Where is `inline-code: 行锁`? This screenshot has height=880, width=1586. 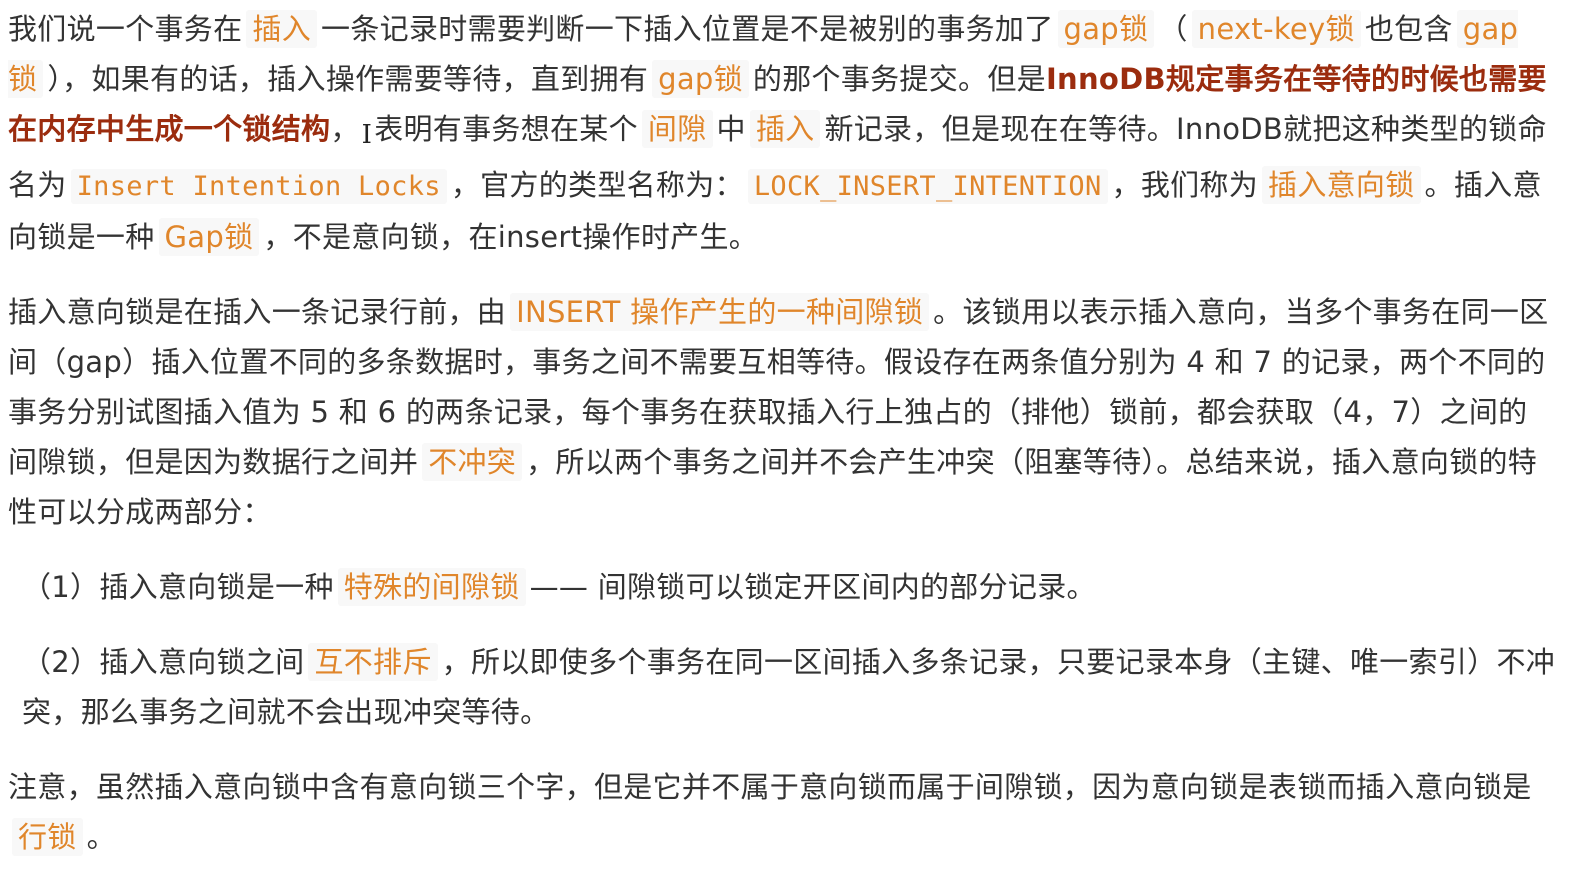
inline-code: 行锁 is located at coordinates (47, 837).